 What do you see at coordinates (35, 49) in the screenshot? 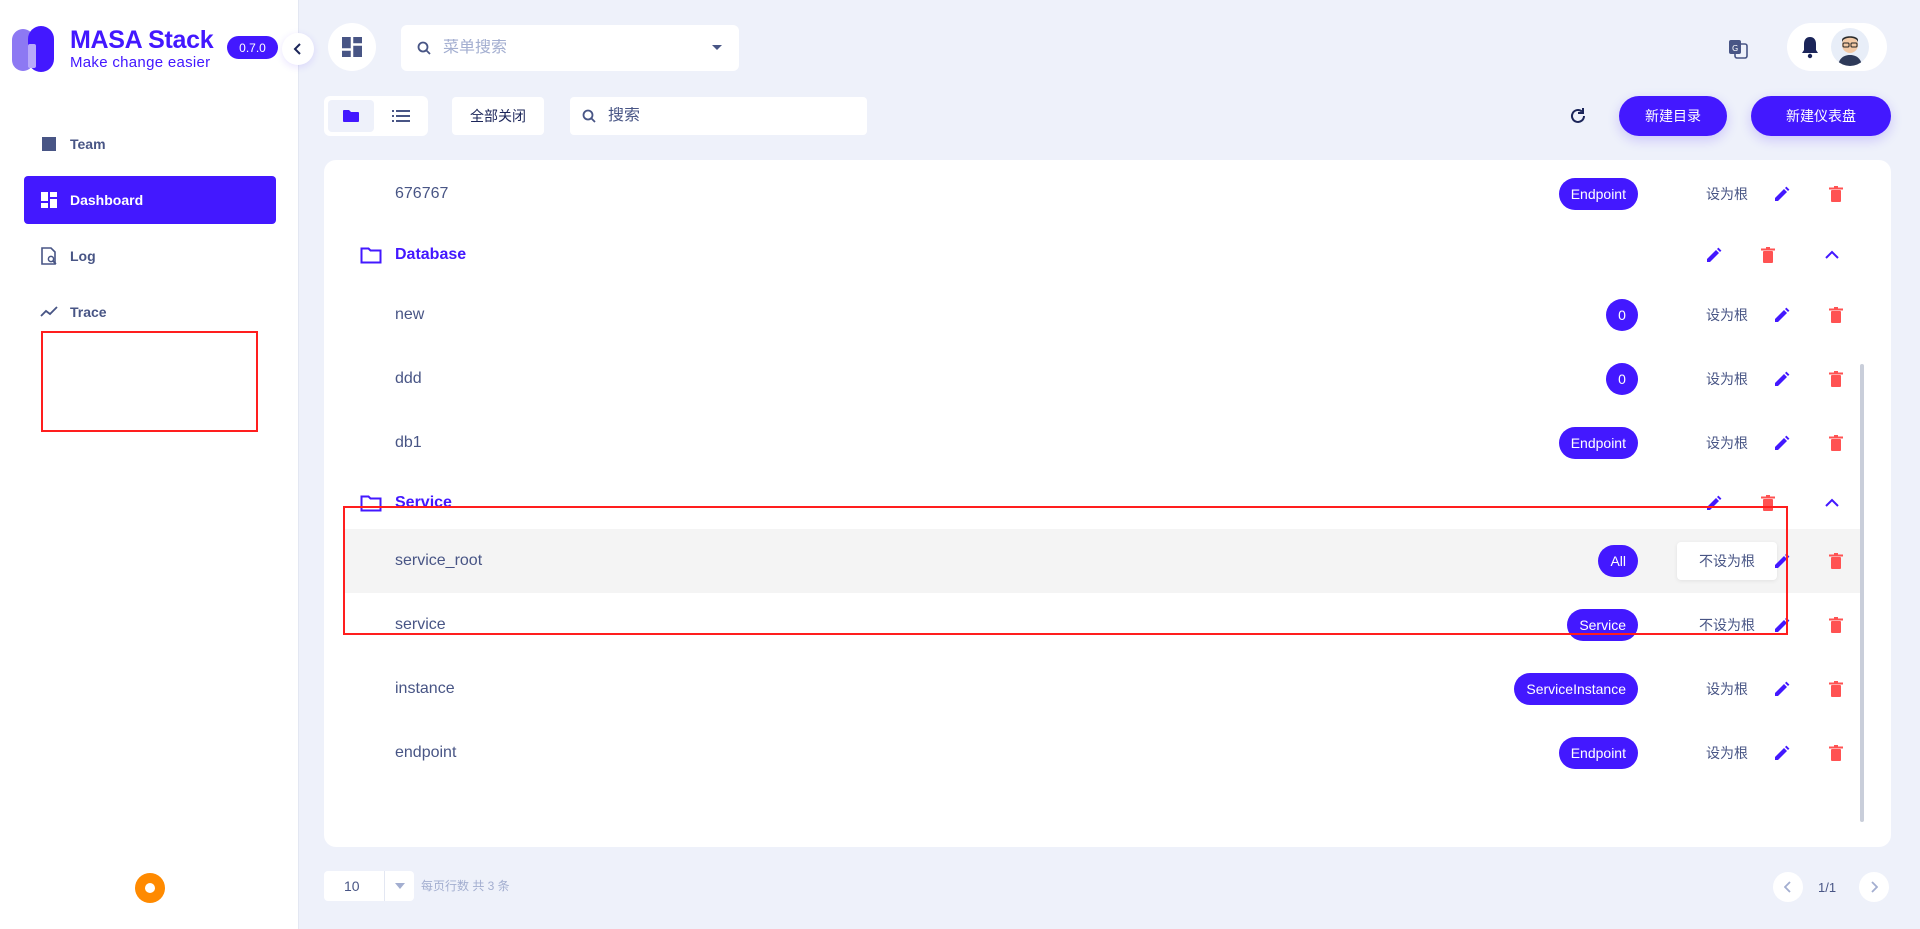
I see `masa-logo-icon` at bounding box center [35, 49].